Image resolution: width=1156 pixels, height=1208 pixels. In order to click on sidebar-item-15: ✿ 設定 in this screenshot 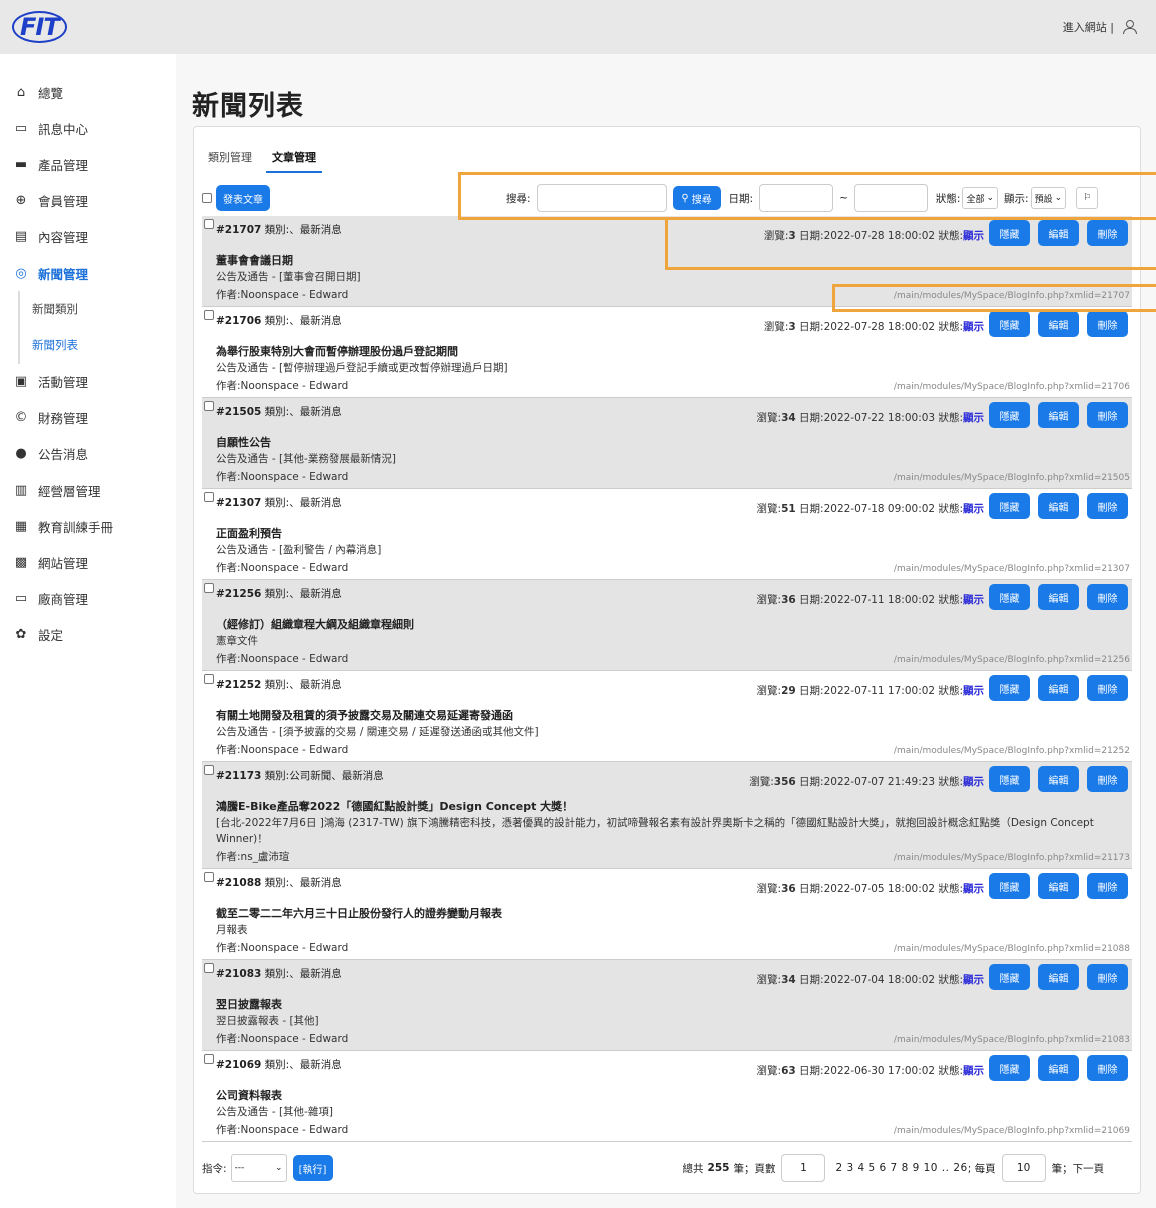, I will do `click(88, 635)`.